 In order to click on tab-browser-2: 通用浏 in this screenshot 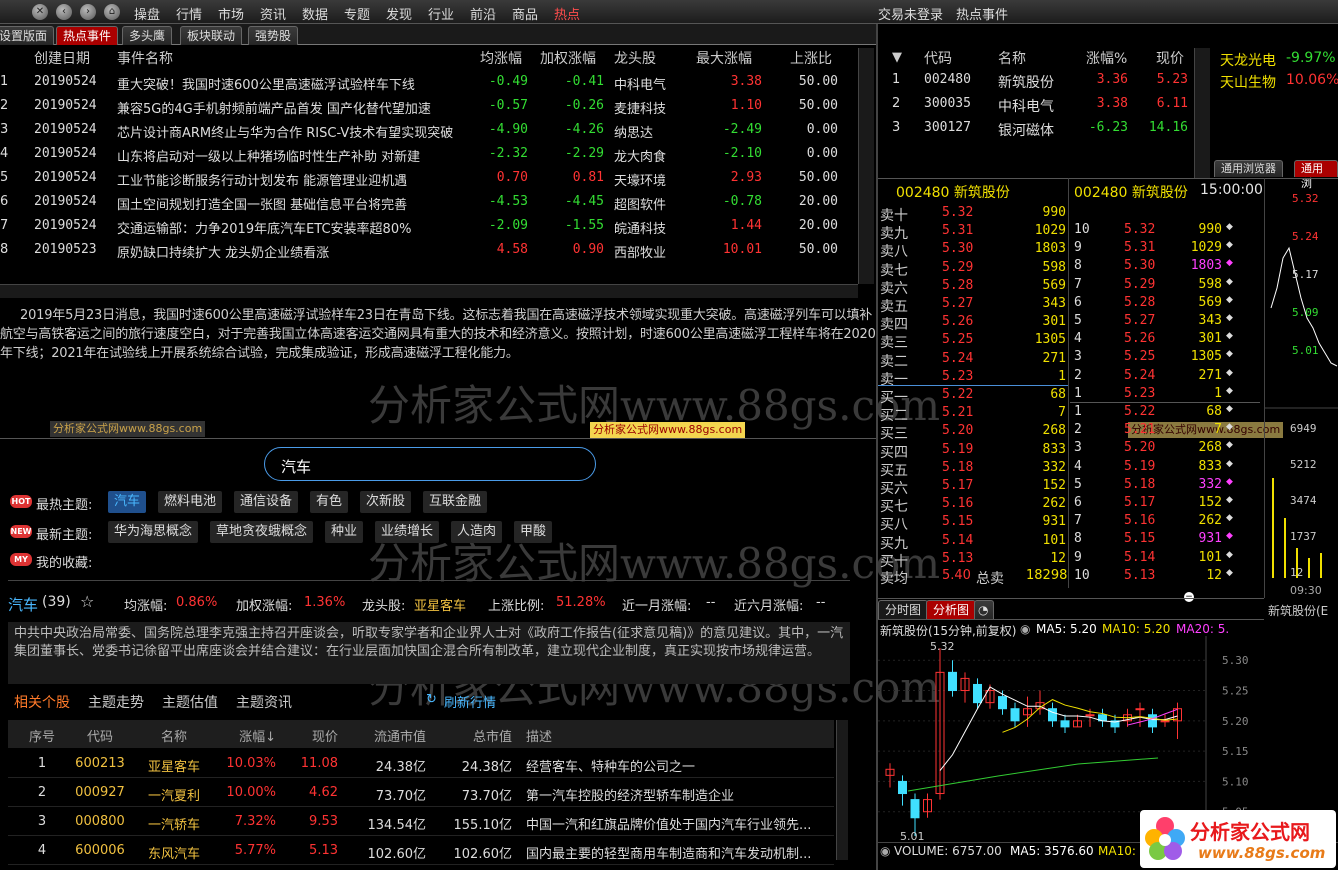, I will do `click(1316, 175)`.